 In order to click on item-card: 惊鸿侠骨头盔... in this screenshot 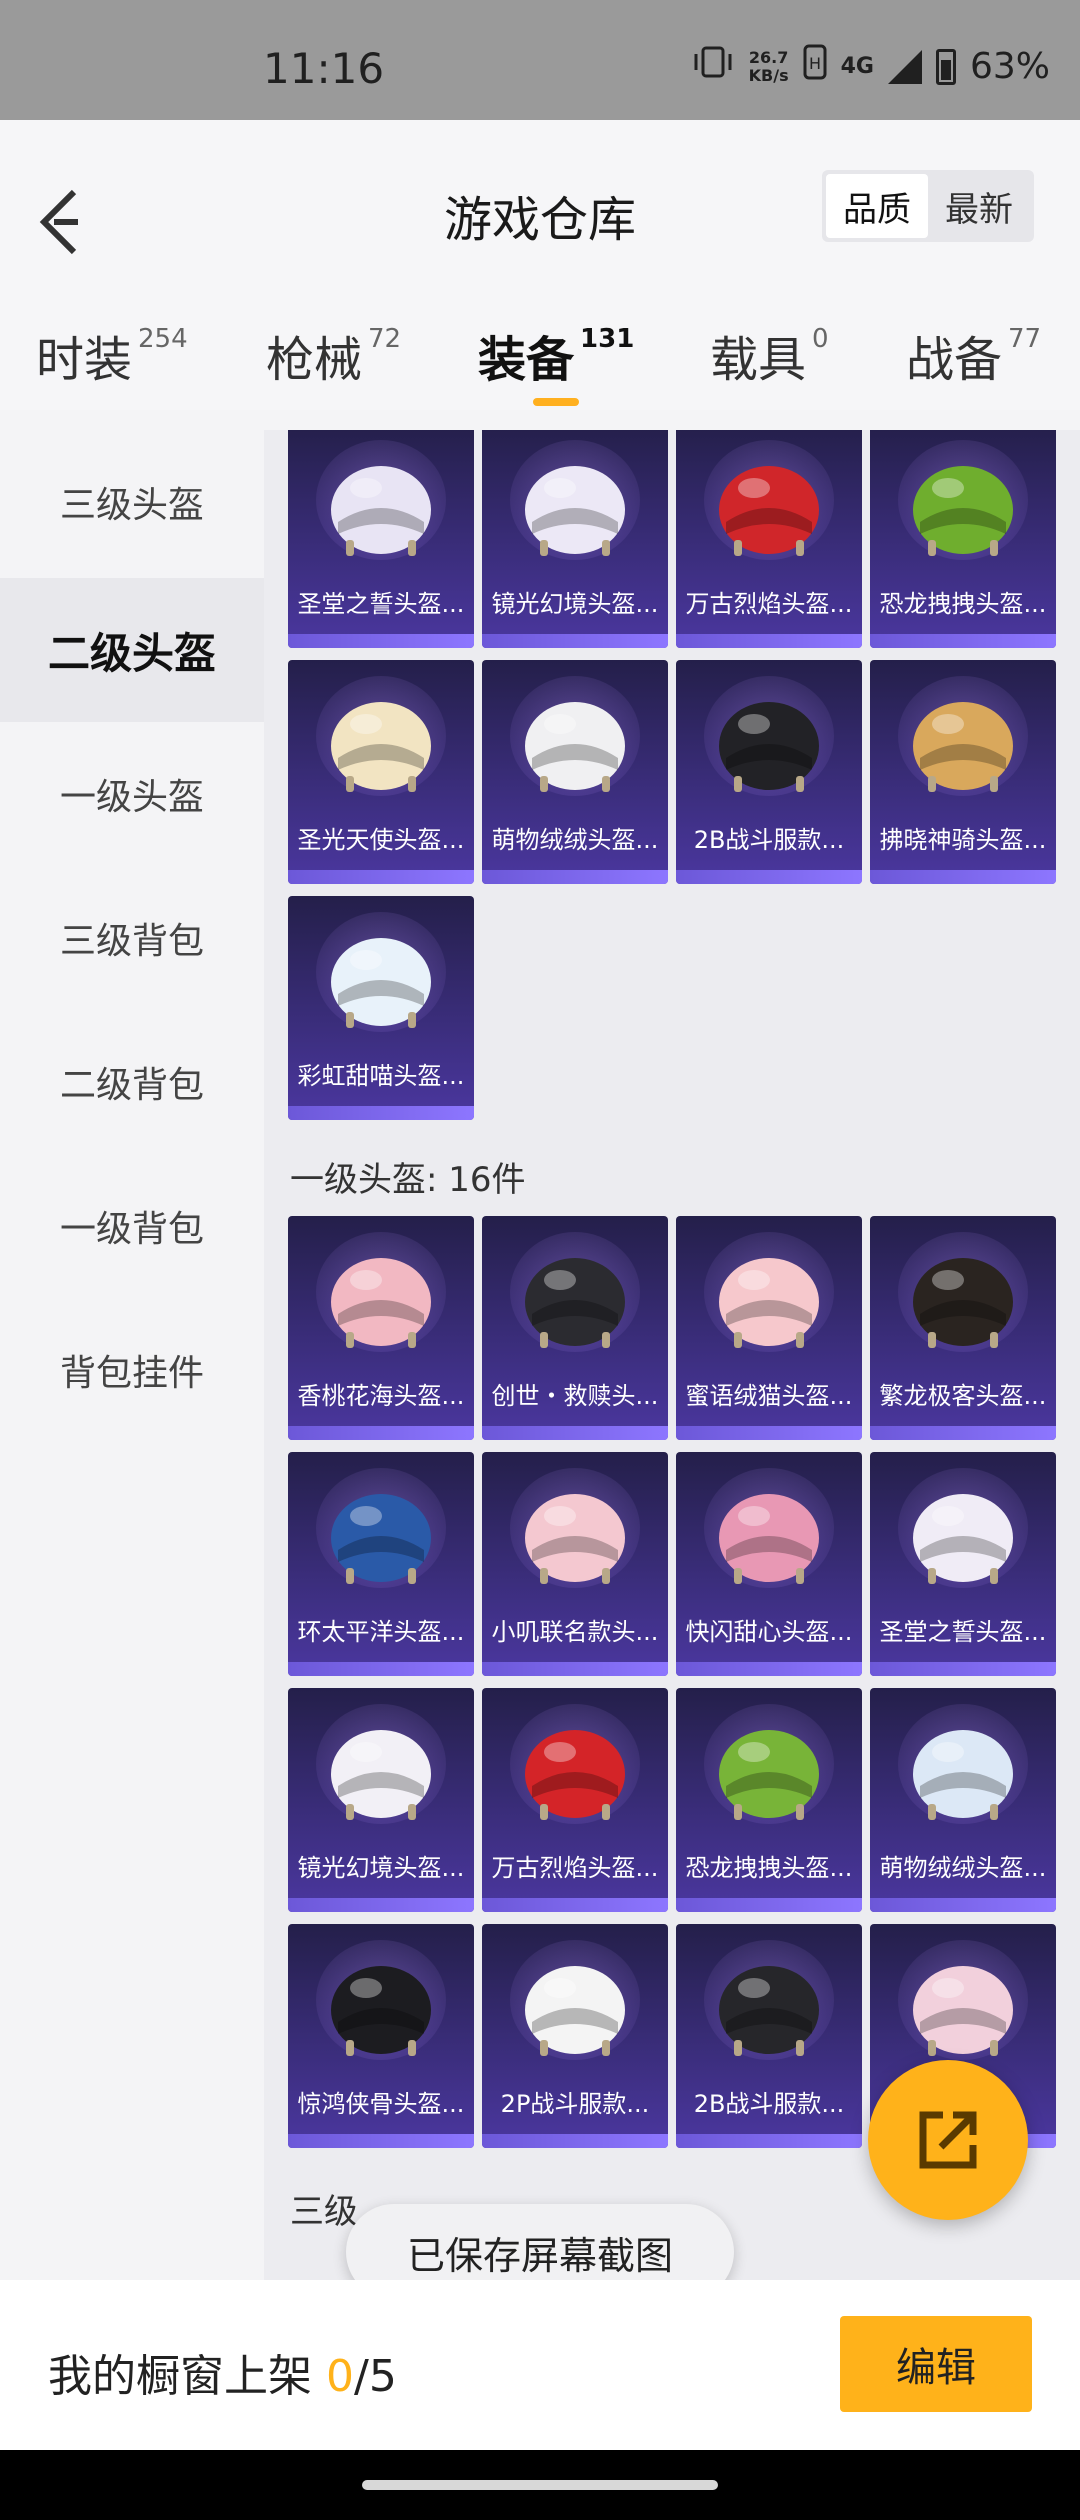, I will do `click(381, 2036)`.